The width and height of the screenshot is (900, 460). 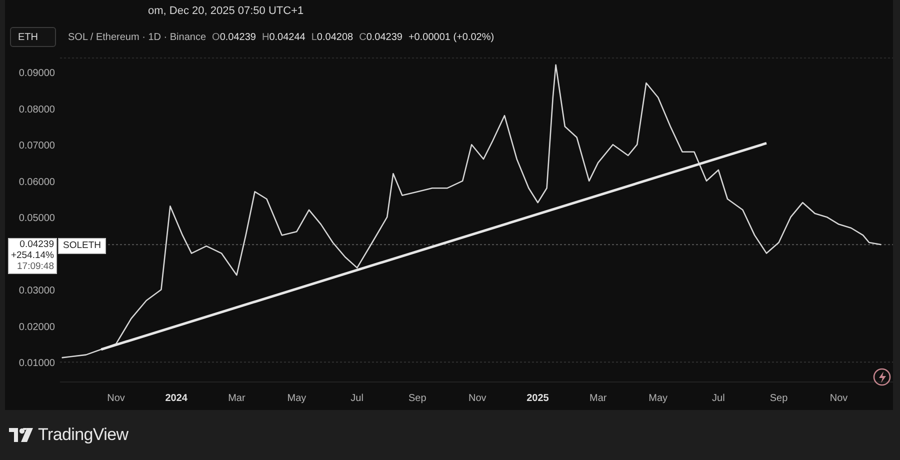 What do you see at coordinates (137, 37) in the screenshot?
I see `symbol-title: SOL / Ethereum · 1D · Binance` at bounding box center [137, 37].